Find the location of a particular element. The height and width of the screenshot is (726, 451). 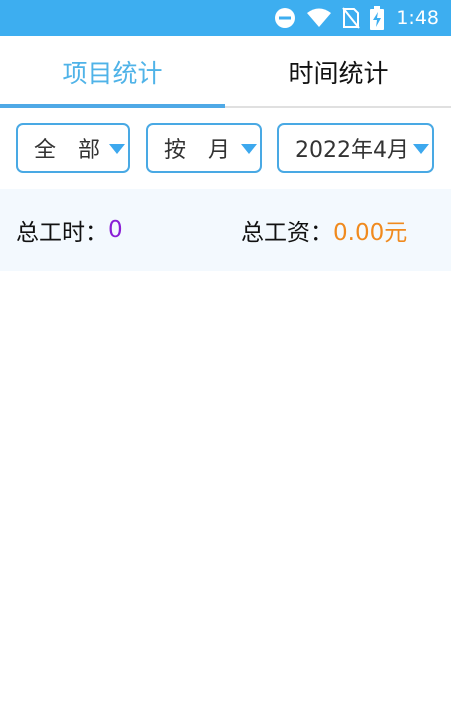

total-wage-label: 总工资： is located at coordinates (287, 233).